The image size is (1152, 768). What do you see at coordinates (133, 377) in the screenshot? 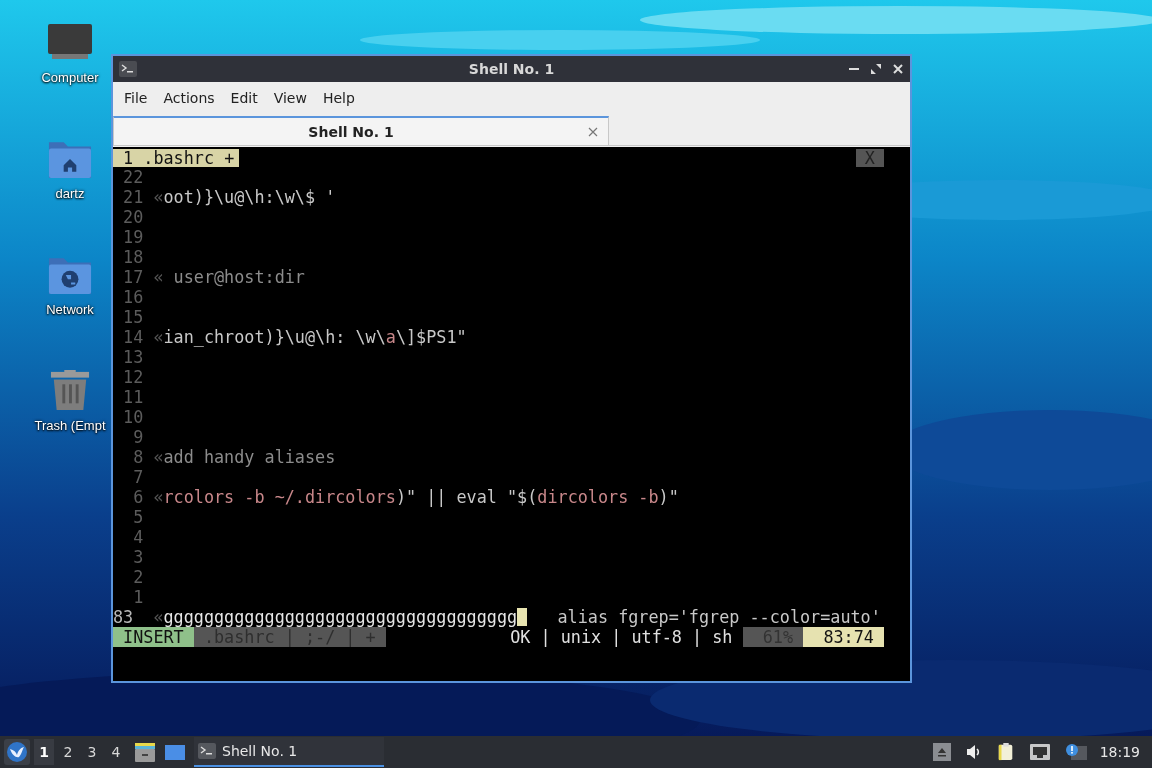
I see `line-number: 12` at bounding box center [133, 377].